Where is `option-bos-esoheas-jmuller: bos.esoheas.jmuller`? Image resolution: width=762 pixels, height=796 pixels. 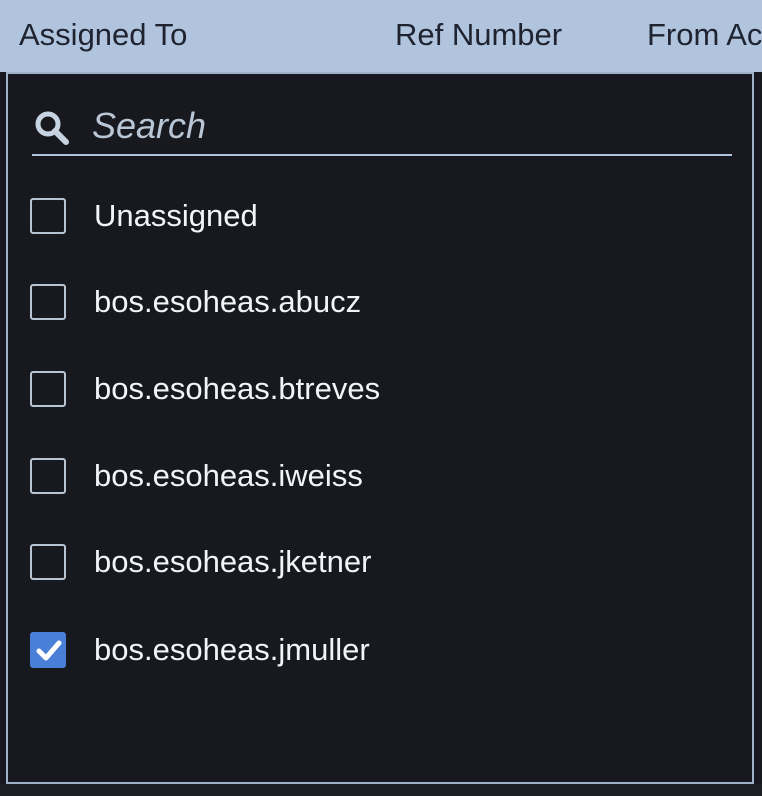
option-bos-esoheas-jmuller: bos.esoheas.jmuller is located at coordinates (370, 650).